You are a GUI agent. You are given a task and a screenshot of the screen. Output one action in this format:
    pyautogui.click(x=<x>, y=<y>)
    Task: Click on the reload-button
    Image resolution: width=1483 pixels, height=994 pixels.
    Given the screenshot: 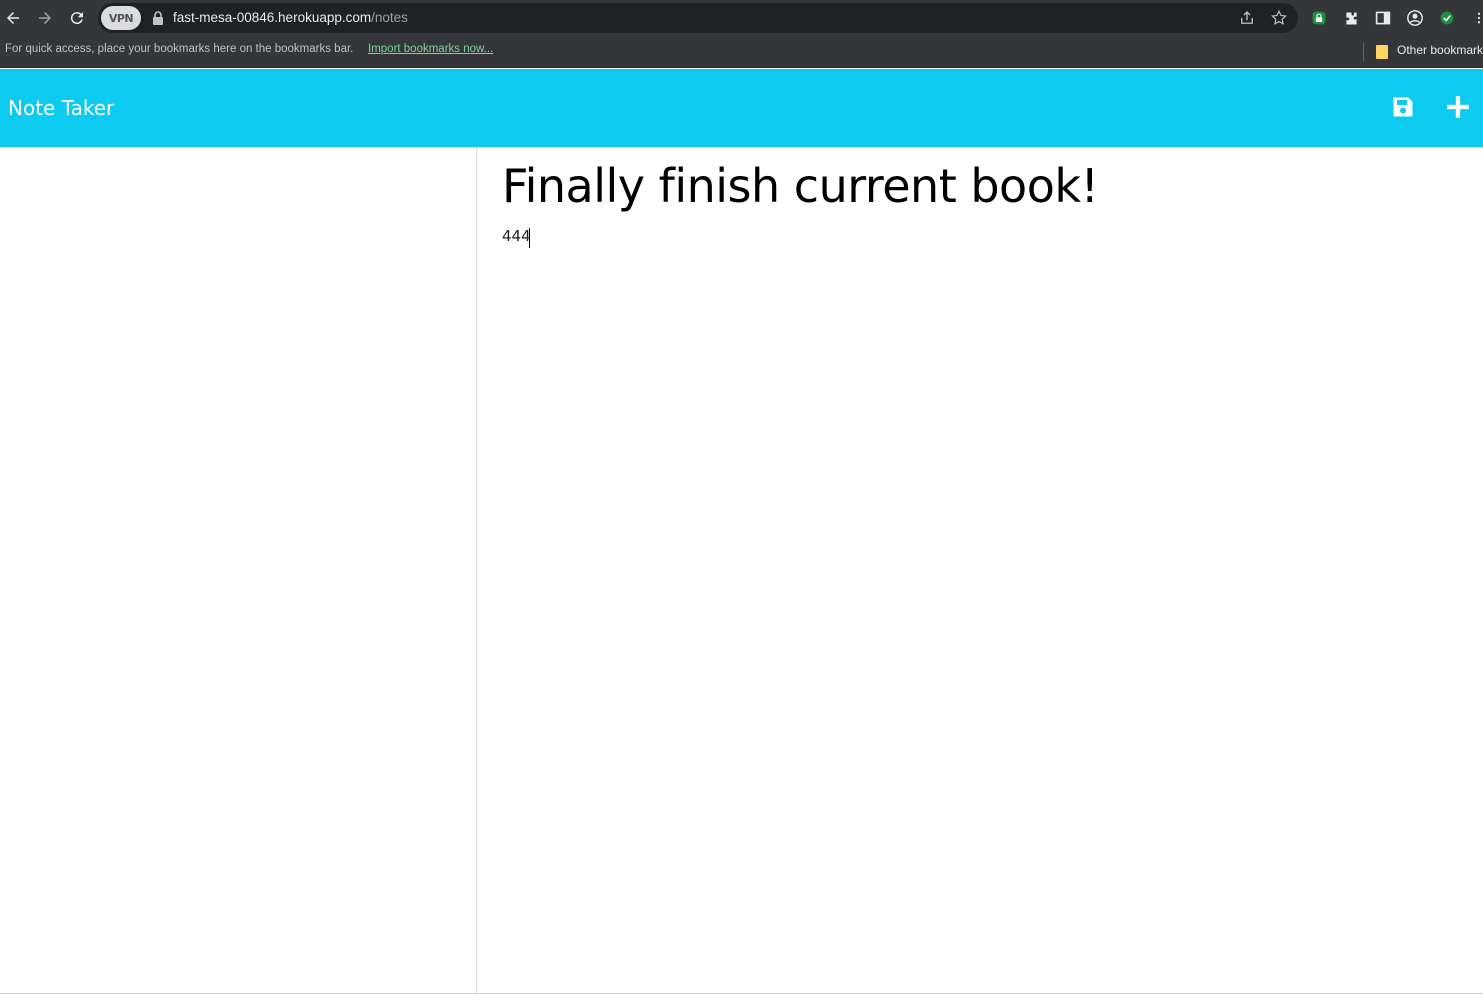 What is the action you would take?
    pyautogui.click(x=77, y=18)
    